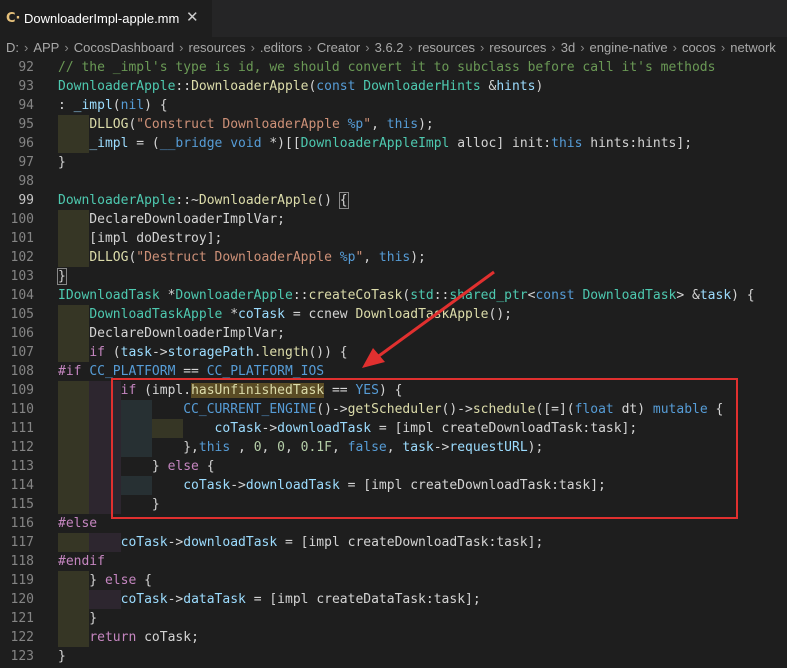  Describe the element at coordinates (363, 599) in the screenshot. I see `code-token: = [impl createDataTask:task];` at that location.